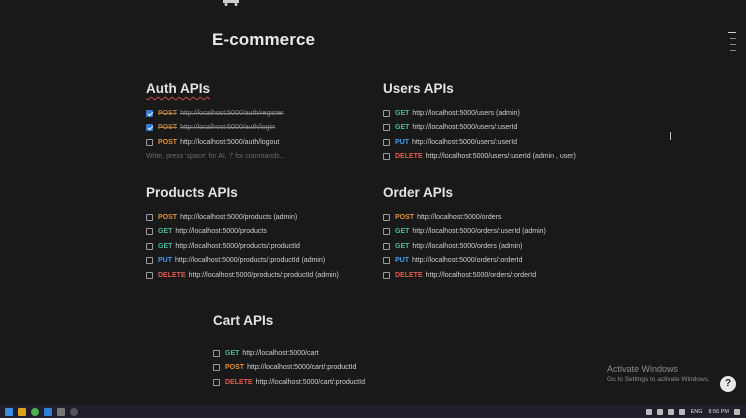 The image size is (746, 418). What do you see at coordinates (243, 320) in the screenshot?
I see `section-heading-cart: Cart APIs` at bounding box center [243, 320].